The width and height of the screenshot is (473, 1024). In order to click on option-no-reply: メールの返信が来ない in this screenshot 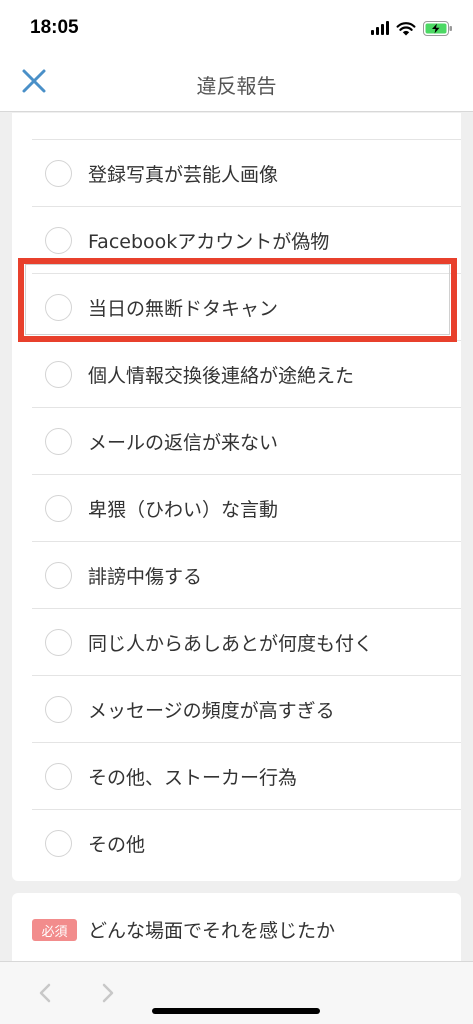, I will do `click(246, 441)`.